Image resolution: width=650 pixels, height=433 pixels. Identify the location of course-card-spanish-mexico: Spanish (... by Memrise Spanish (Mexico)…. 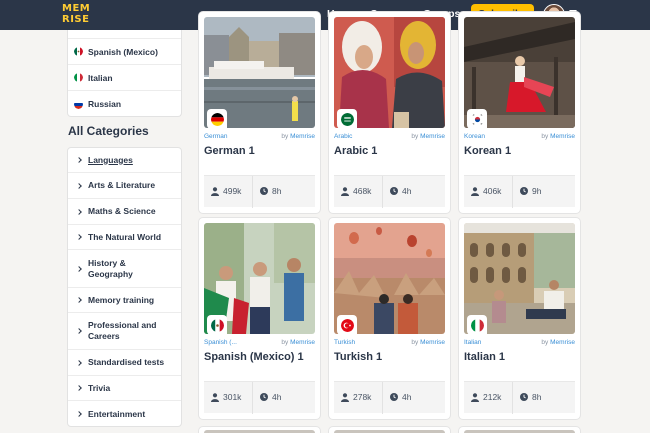
(259, 318).